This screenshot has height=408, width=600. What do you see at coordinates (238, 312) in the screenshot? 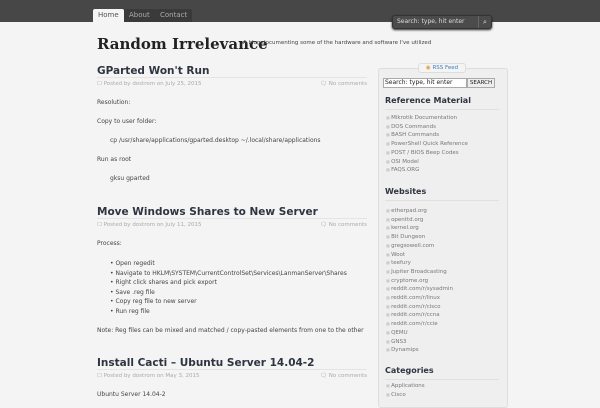
I see `list-item: Run reg file` at bounding box center [238, 312].